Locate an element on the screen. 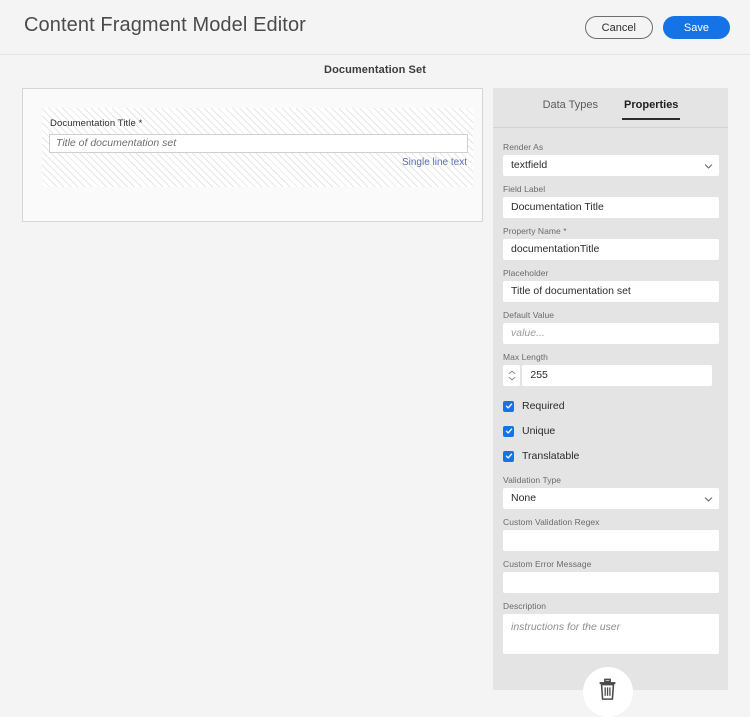 The height and width of the screenshot is (717, 750). custom-error-message-input is located at coordinates (611, 582).